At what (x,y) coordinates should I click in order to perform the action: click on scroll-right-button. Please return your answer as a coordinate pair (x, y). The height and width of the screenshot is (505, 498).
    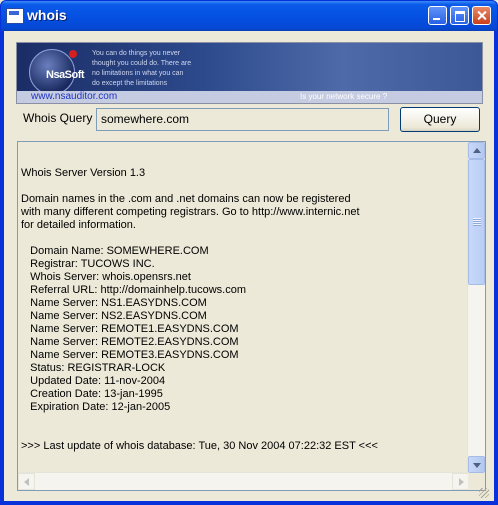
    Looking at the image, I should click on (460, 481).